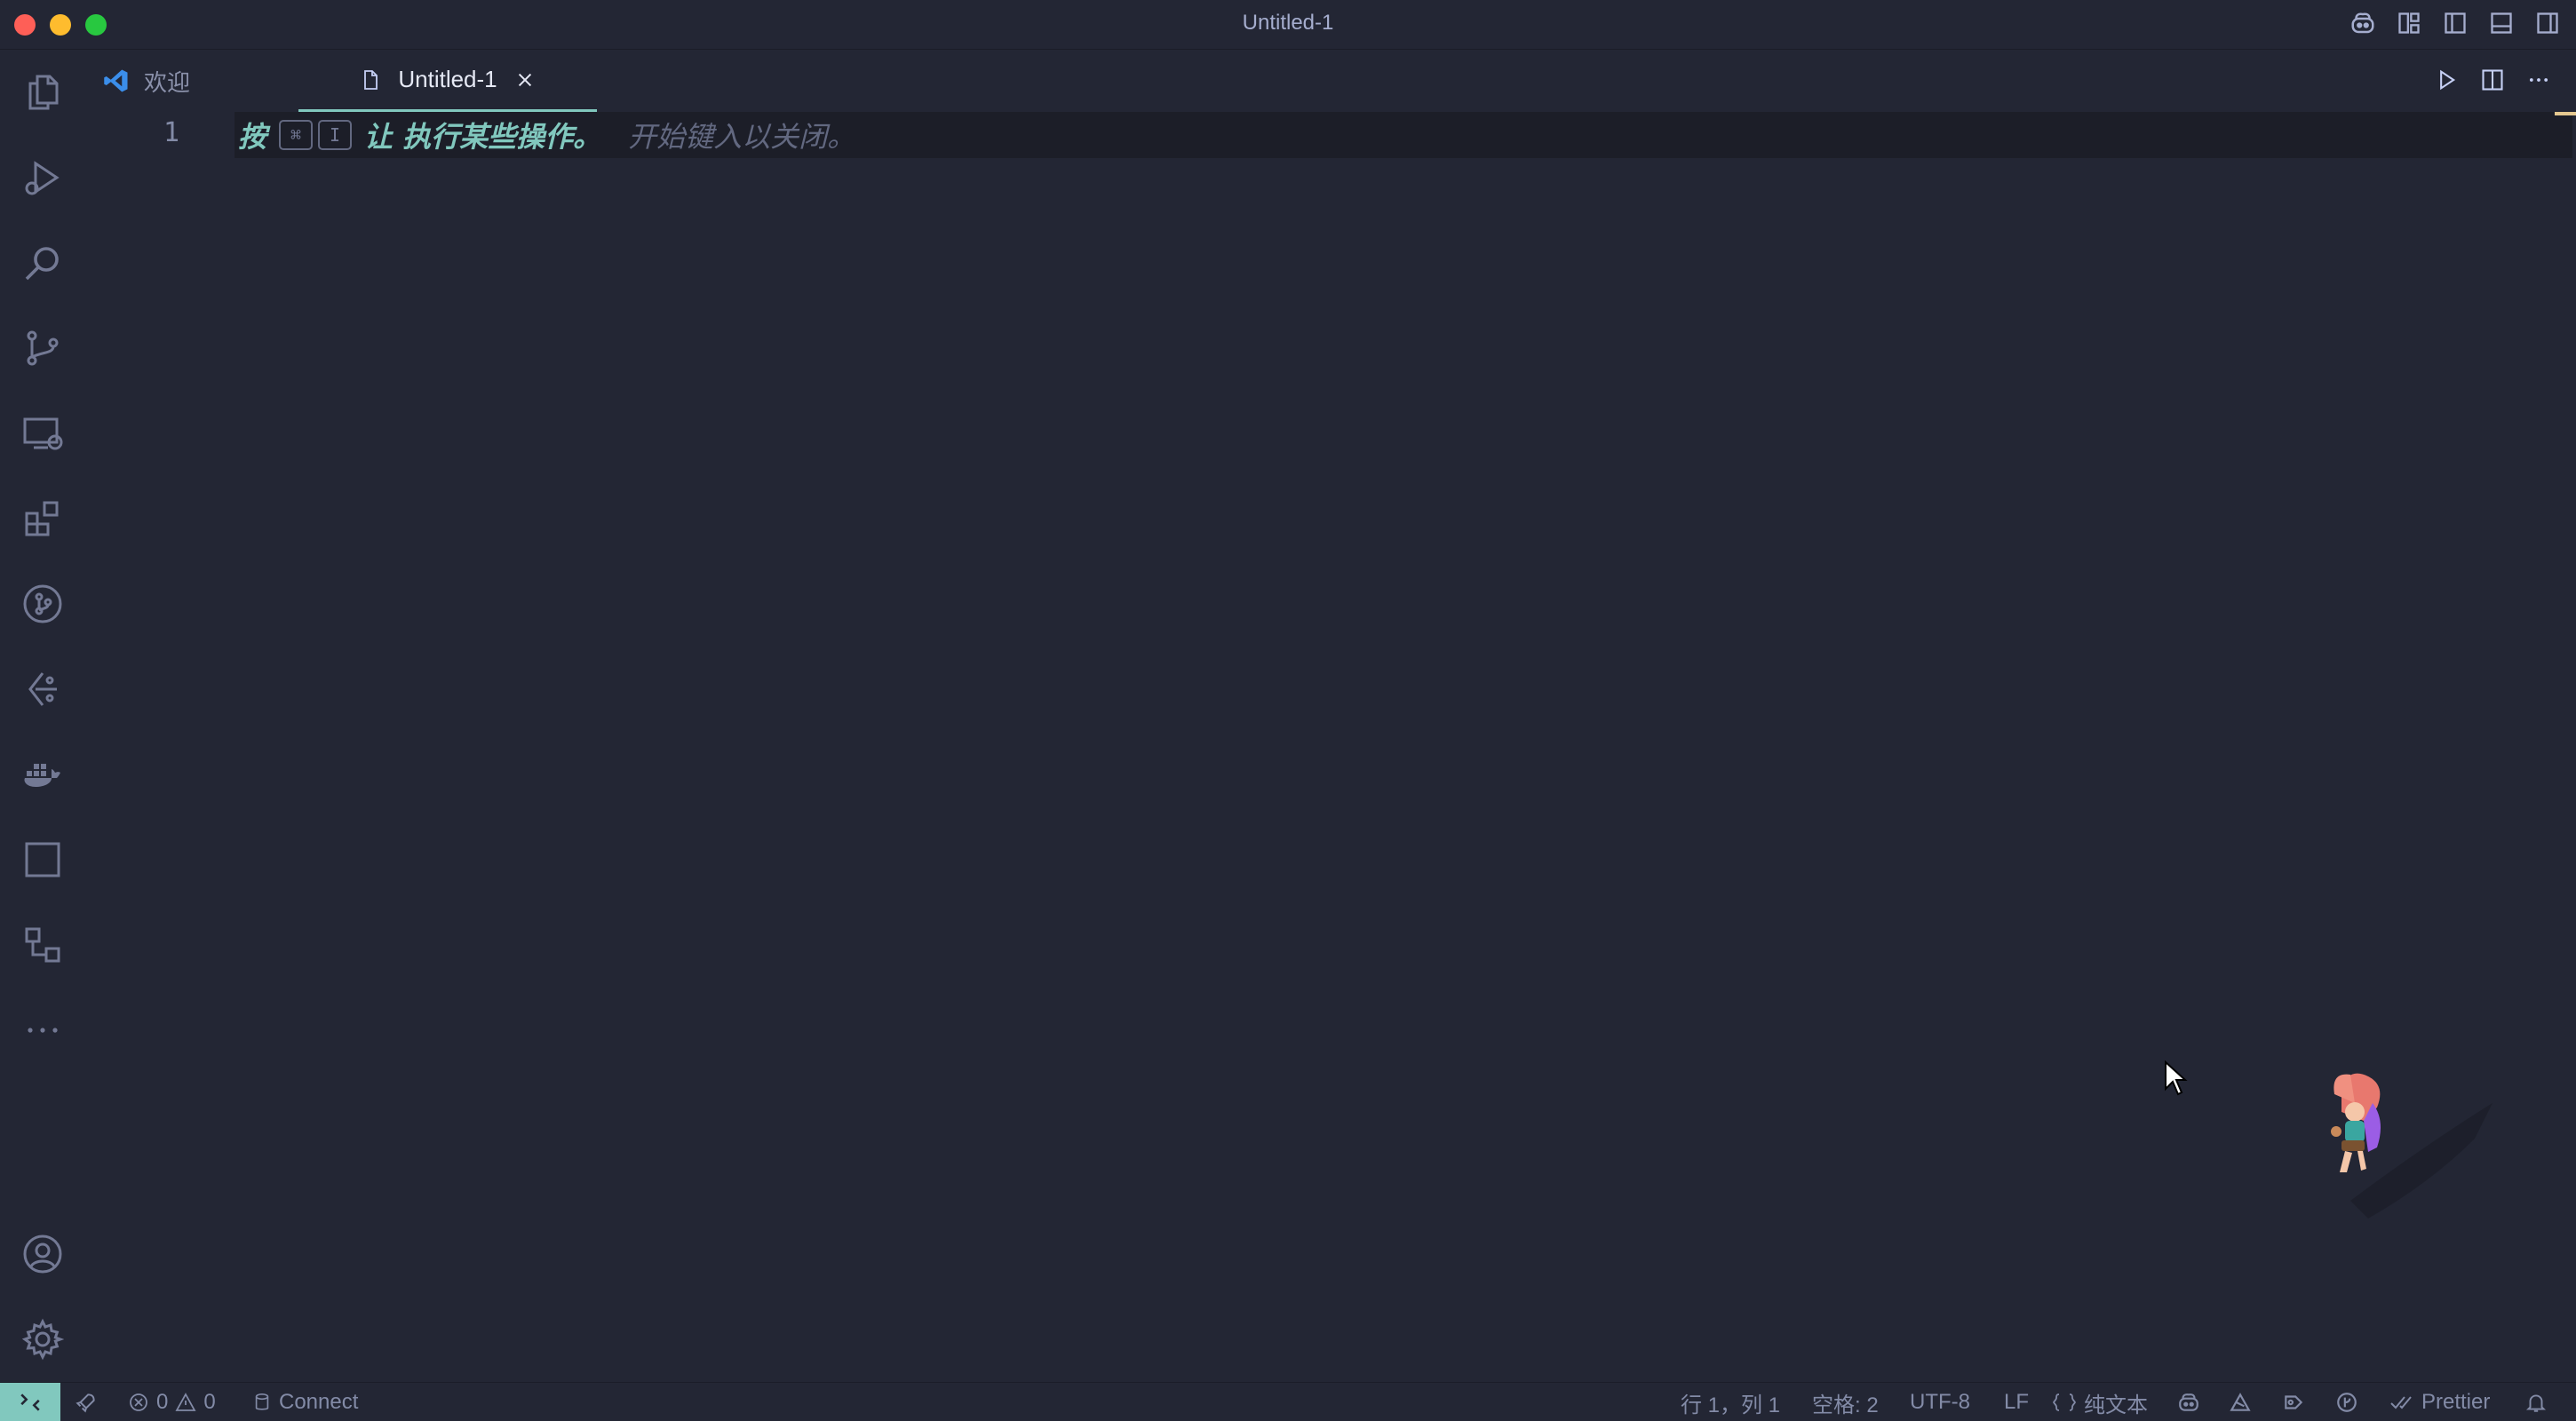  I want to click on tab-label: 欢迎, so click(167, 82).